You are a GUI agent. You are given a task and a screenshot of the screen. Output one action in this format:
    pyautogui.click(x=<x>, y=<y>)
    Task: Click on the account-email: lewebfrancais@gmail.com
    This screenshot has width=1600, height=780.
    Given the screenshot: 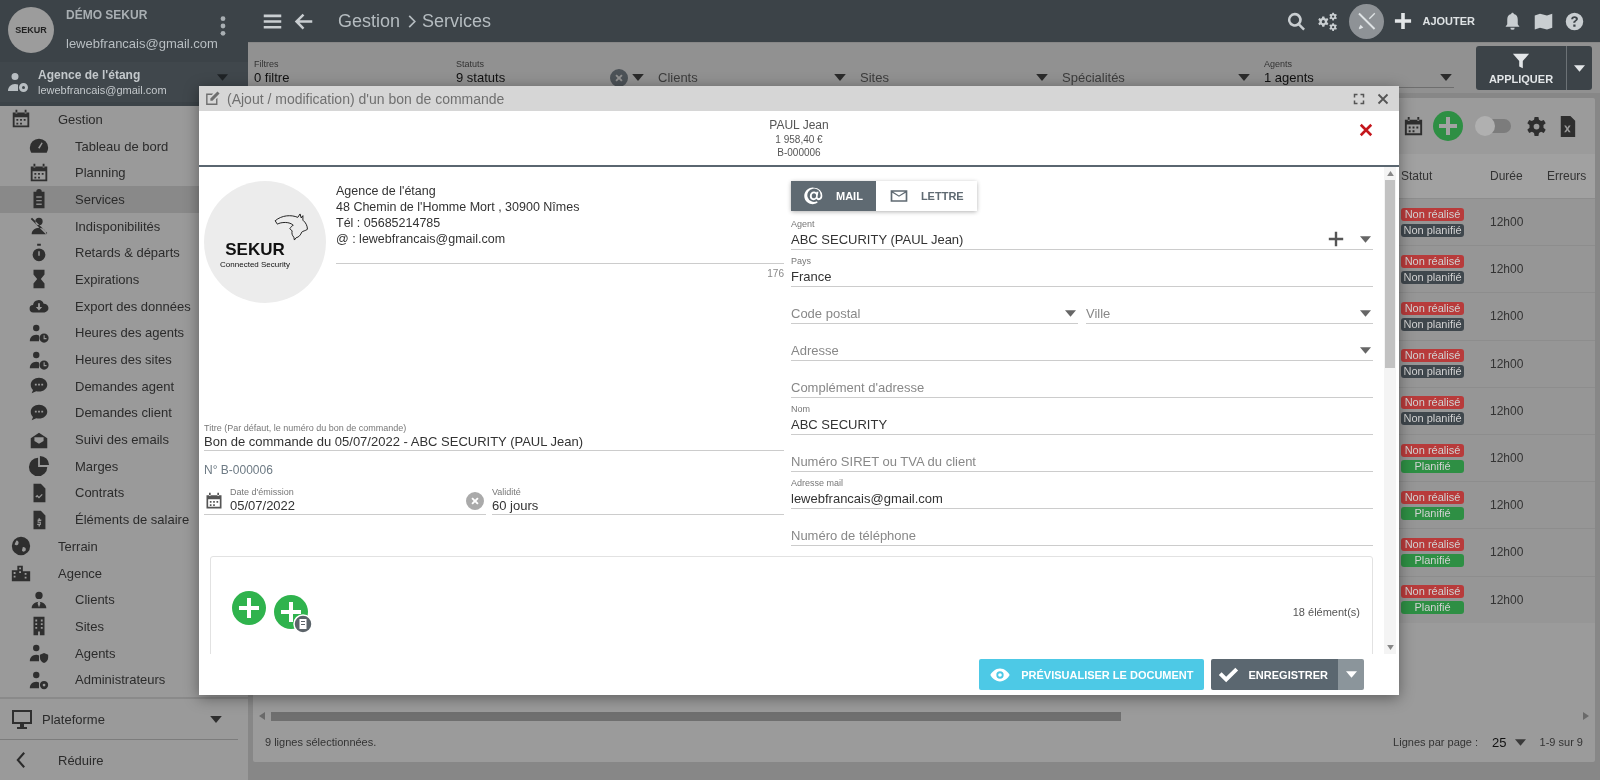 What is the action you would take?
    pyautogui.click(x=142, y=43)
    